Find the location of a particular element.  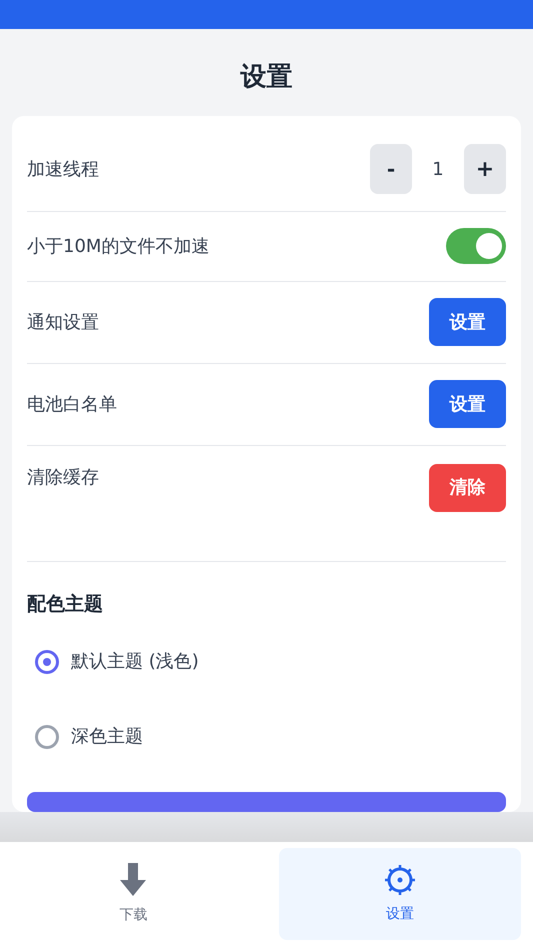

decrement-button: - is located at coordinates (391, 169).